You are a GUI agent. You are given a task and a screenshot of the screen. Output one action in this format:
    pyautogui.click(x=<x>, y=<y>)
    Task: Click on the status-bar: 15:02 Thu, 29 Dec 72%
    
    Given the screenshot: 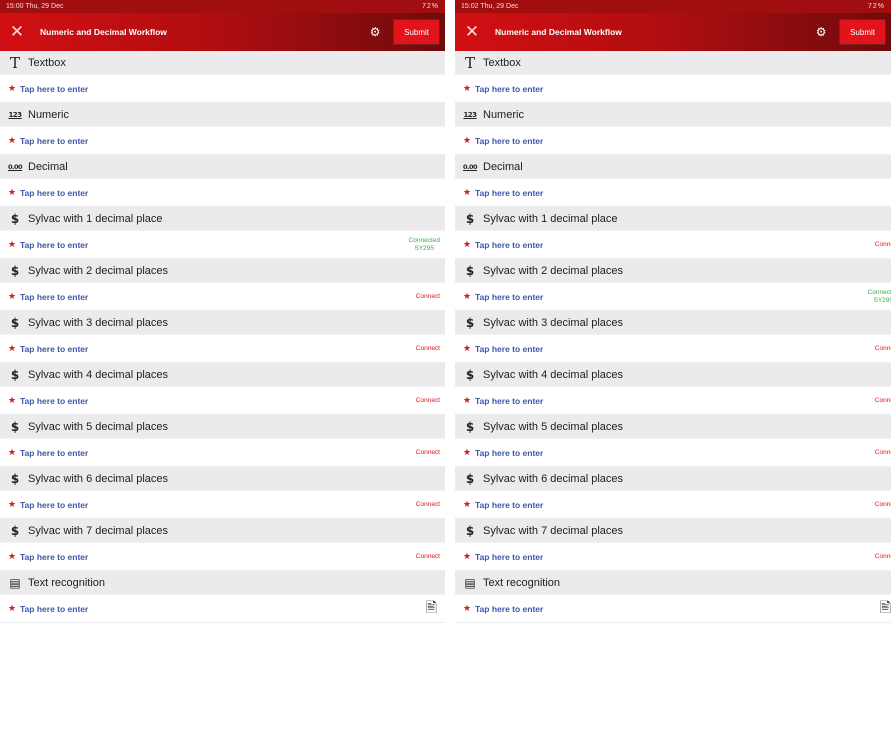 What is the action you would take?
    pyautogui.click(x=673, y=6)
    